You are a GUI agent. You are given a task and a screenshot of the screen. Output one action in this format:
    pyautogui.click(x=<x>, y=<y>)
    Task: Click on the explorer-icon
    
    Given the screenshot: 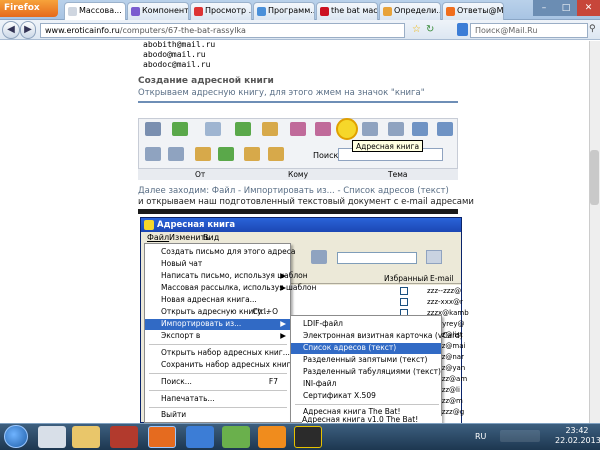 What is the action you would take?
    pyautogui.click(x=86, y=437)
    